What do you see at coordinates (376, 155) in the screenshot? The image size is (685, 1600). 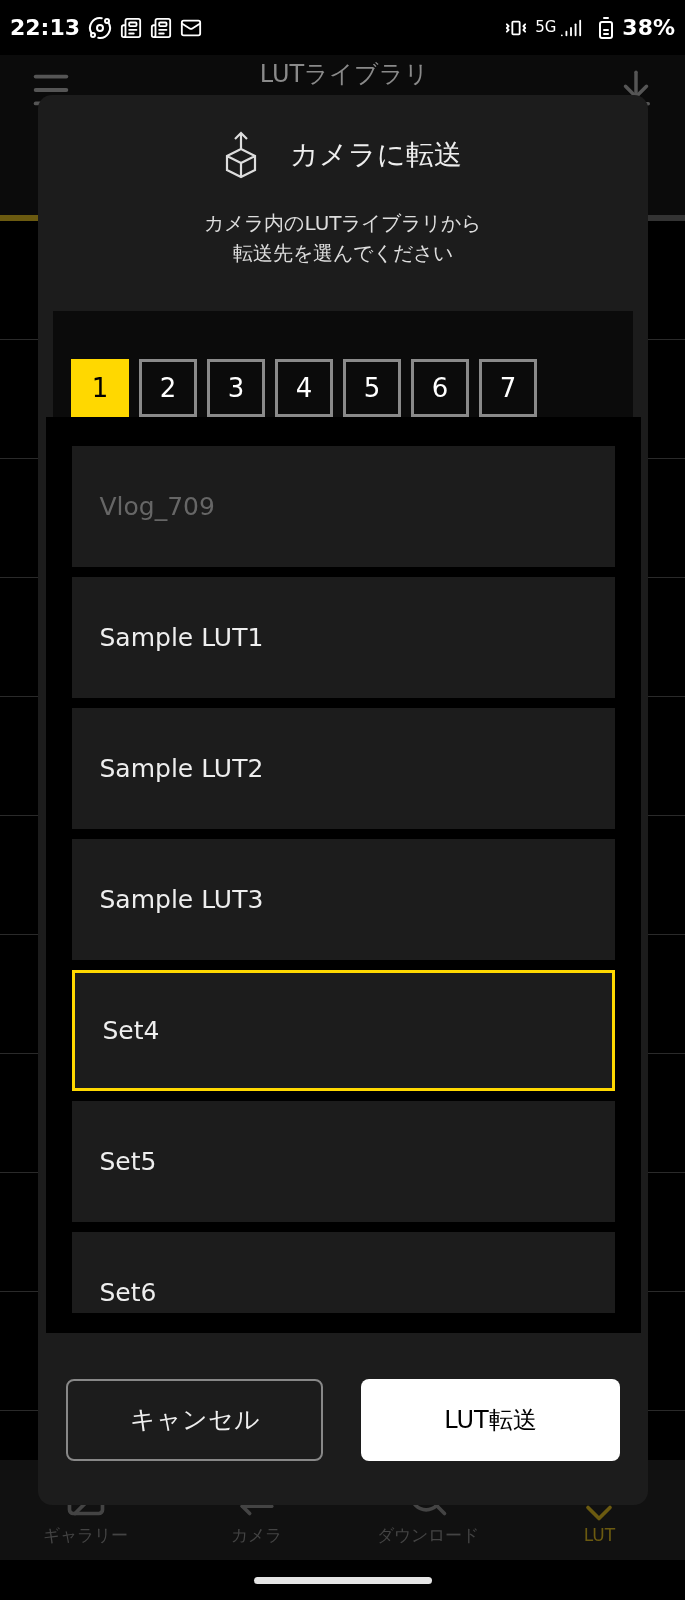 I see `dialog-title: カメラに転送` at bounding box center [376, 155].